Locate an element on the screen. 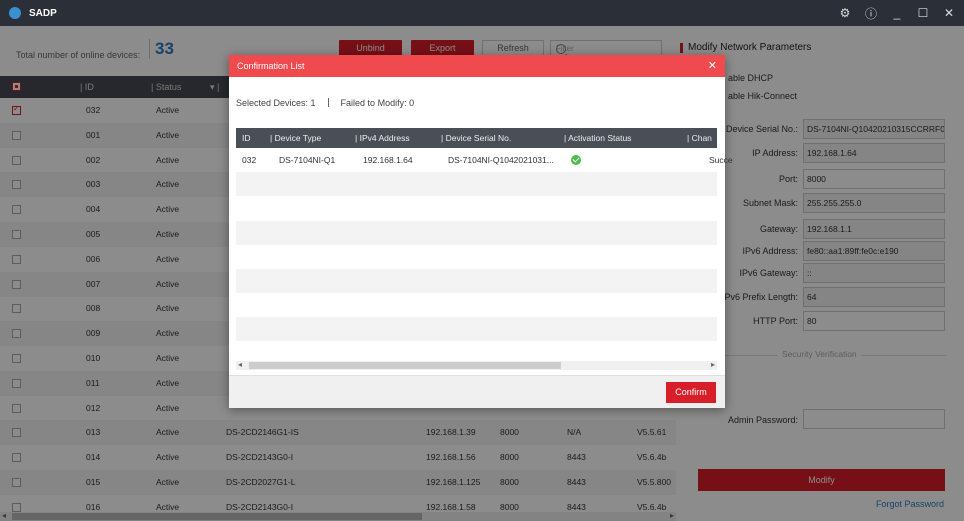 The width and height of the screenshot is (964, 521). failed-count: Failed to Modify: 0 is located at coordinates (377, 103).